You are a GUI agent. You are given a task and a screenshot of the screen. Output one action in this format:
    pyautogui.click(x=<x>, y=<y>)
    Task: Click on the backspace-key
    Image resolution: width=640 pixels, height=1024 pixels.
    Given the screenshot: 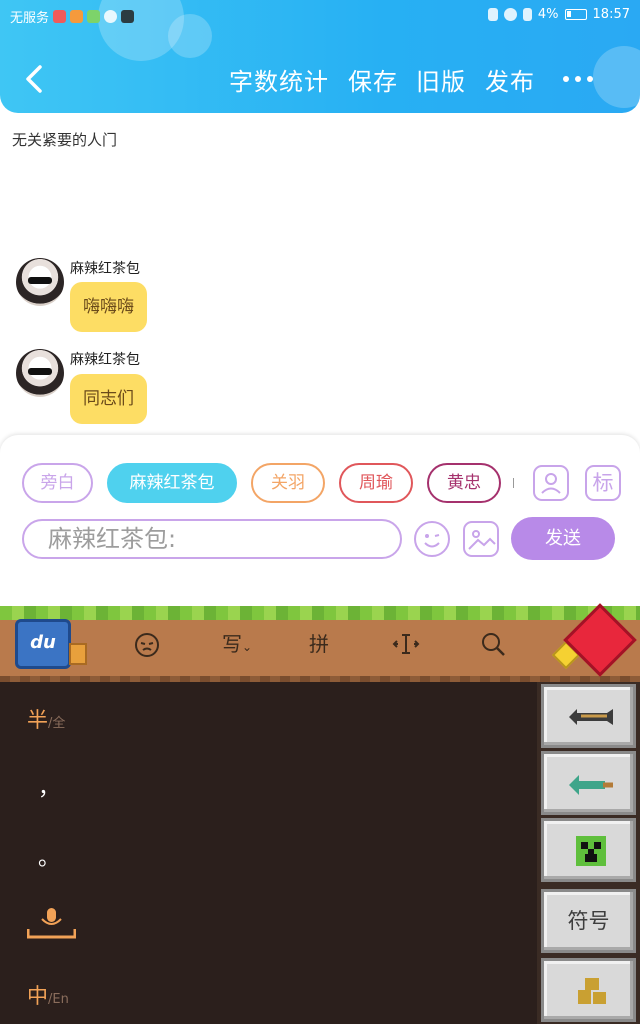 What is the action you would take?
    pyautogui.click(x=588, y=716)
    